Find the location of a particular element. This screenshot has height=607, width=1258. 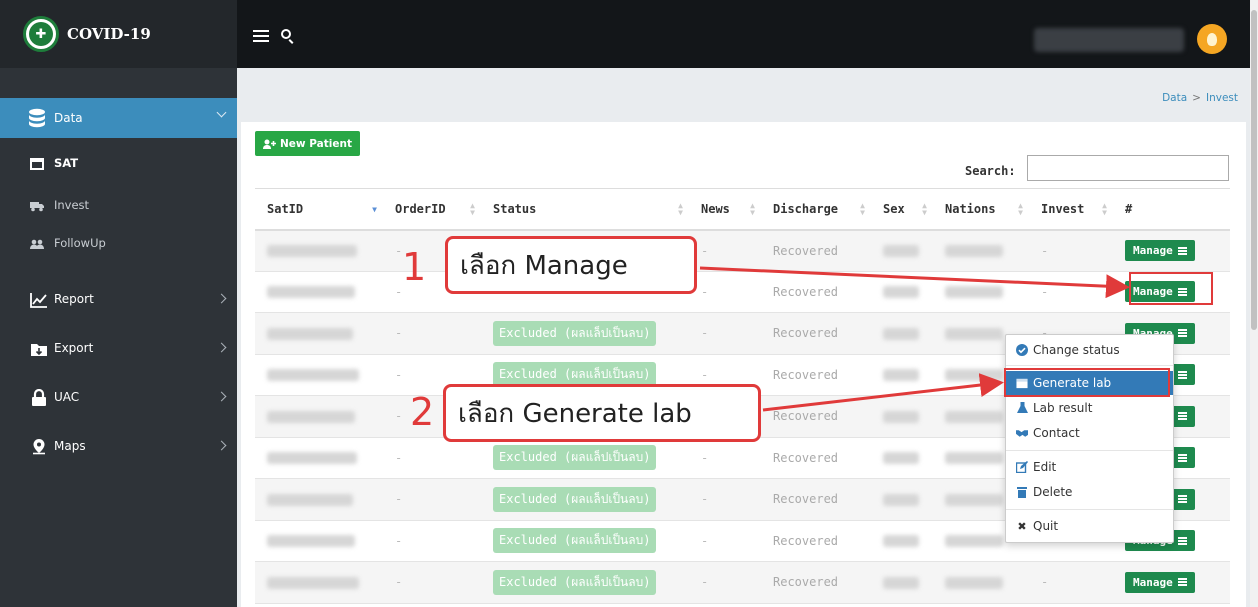

page-scrollbar is located at coordinates (1254, 303).